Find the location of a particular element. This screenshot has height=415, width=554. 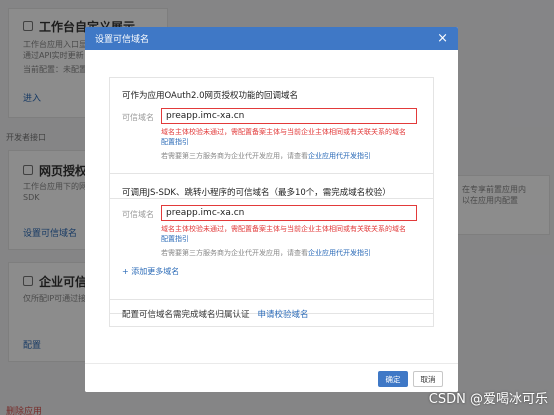

oauth-note: 若需要第三方服务商为企业代开发应用，请查看企业应用代开发指引 is located at coordinates (266, 156).